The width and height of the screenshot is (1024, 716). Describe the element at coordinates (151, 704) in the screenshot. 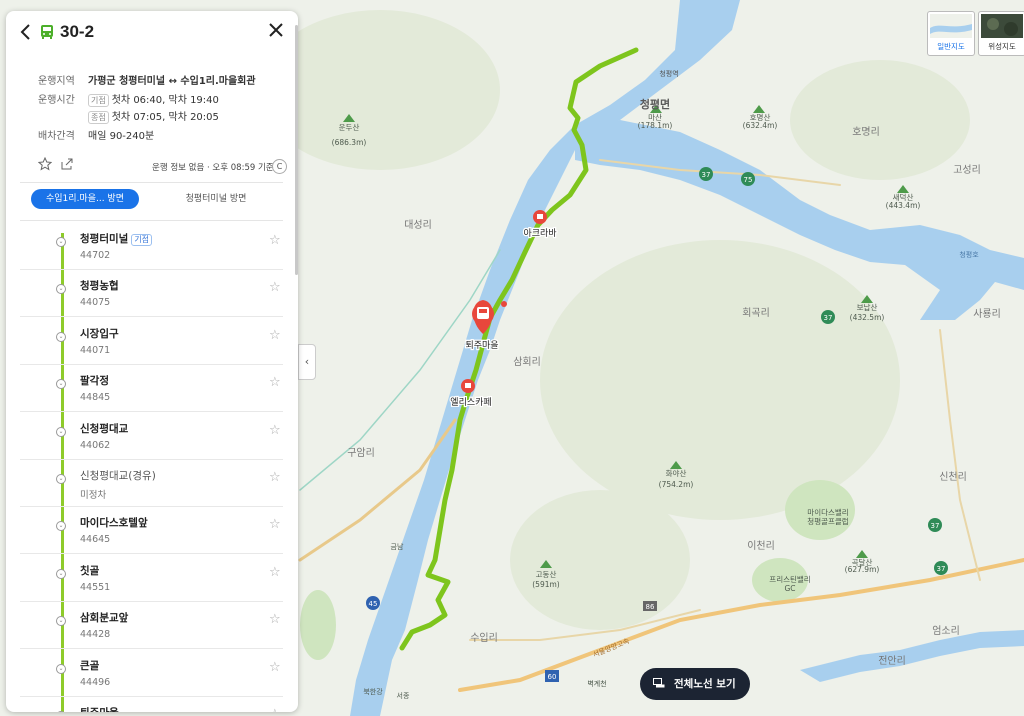

I see `stop-row: ⌄ 퇴주마을 ☆` at that location.